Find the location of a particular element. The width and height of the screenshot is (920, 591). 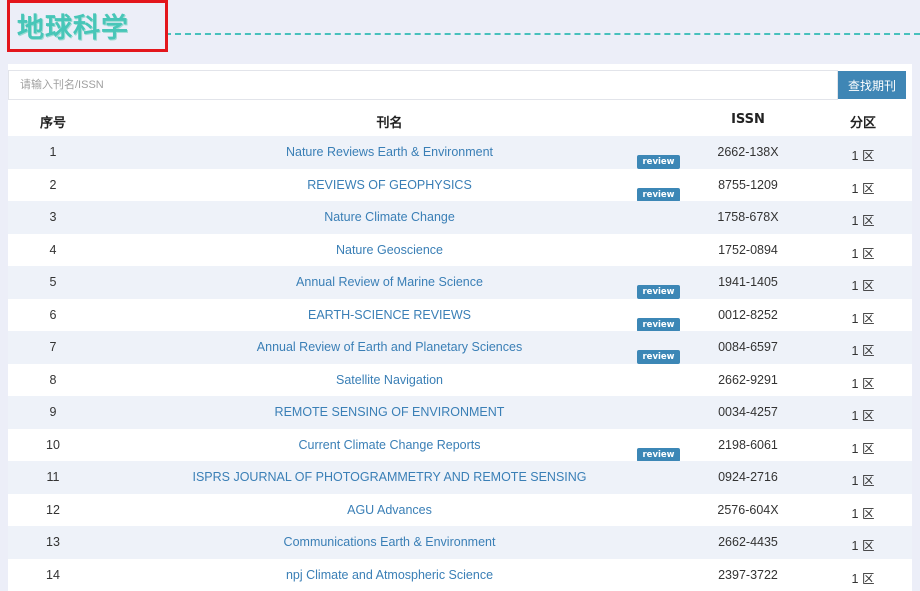

row-number: 5 is located at coordinates (53, 282).